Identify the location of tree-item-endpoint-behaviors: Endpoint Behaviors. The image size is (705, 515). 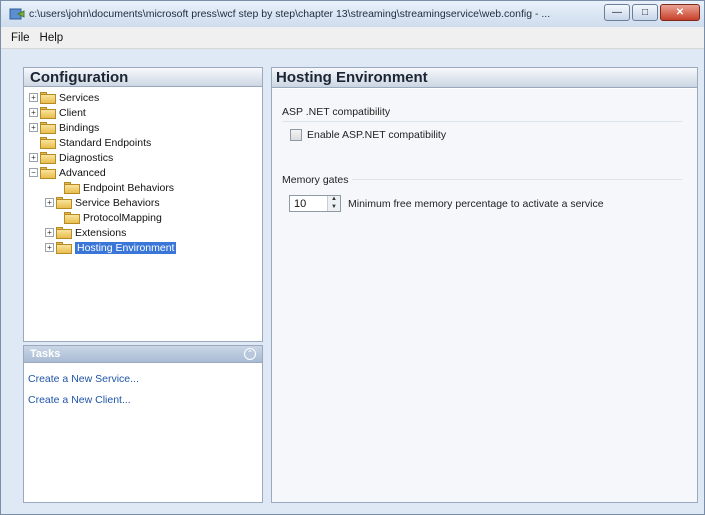
(113, 187).